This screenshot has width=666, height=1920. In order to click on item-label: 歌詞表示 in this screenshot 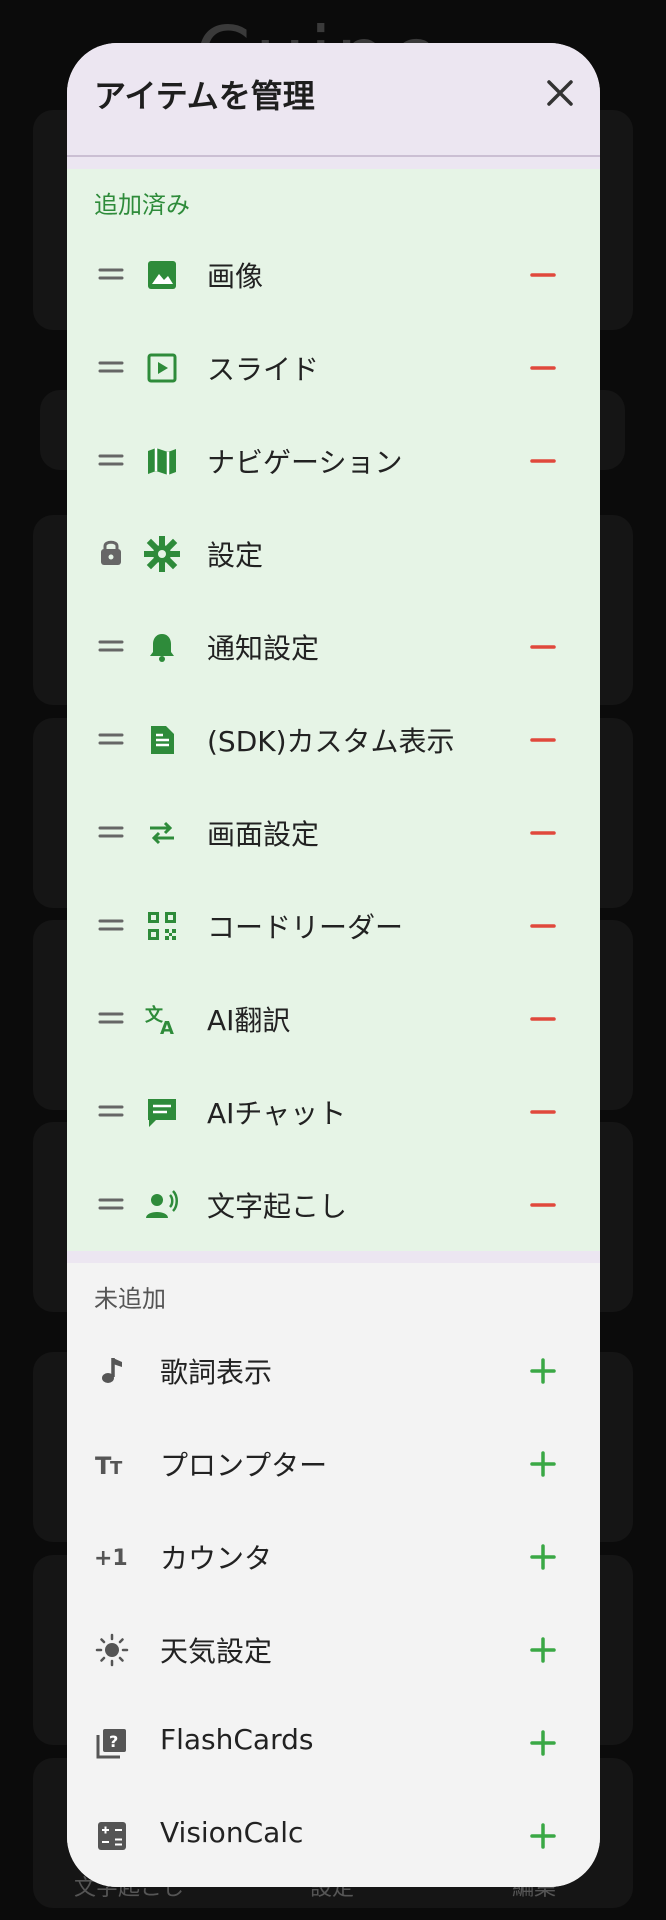, I will do `click(216, 1372)`.